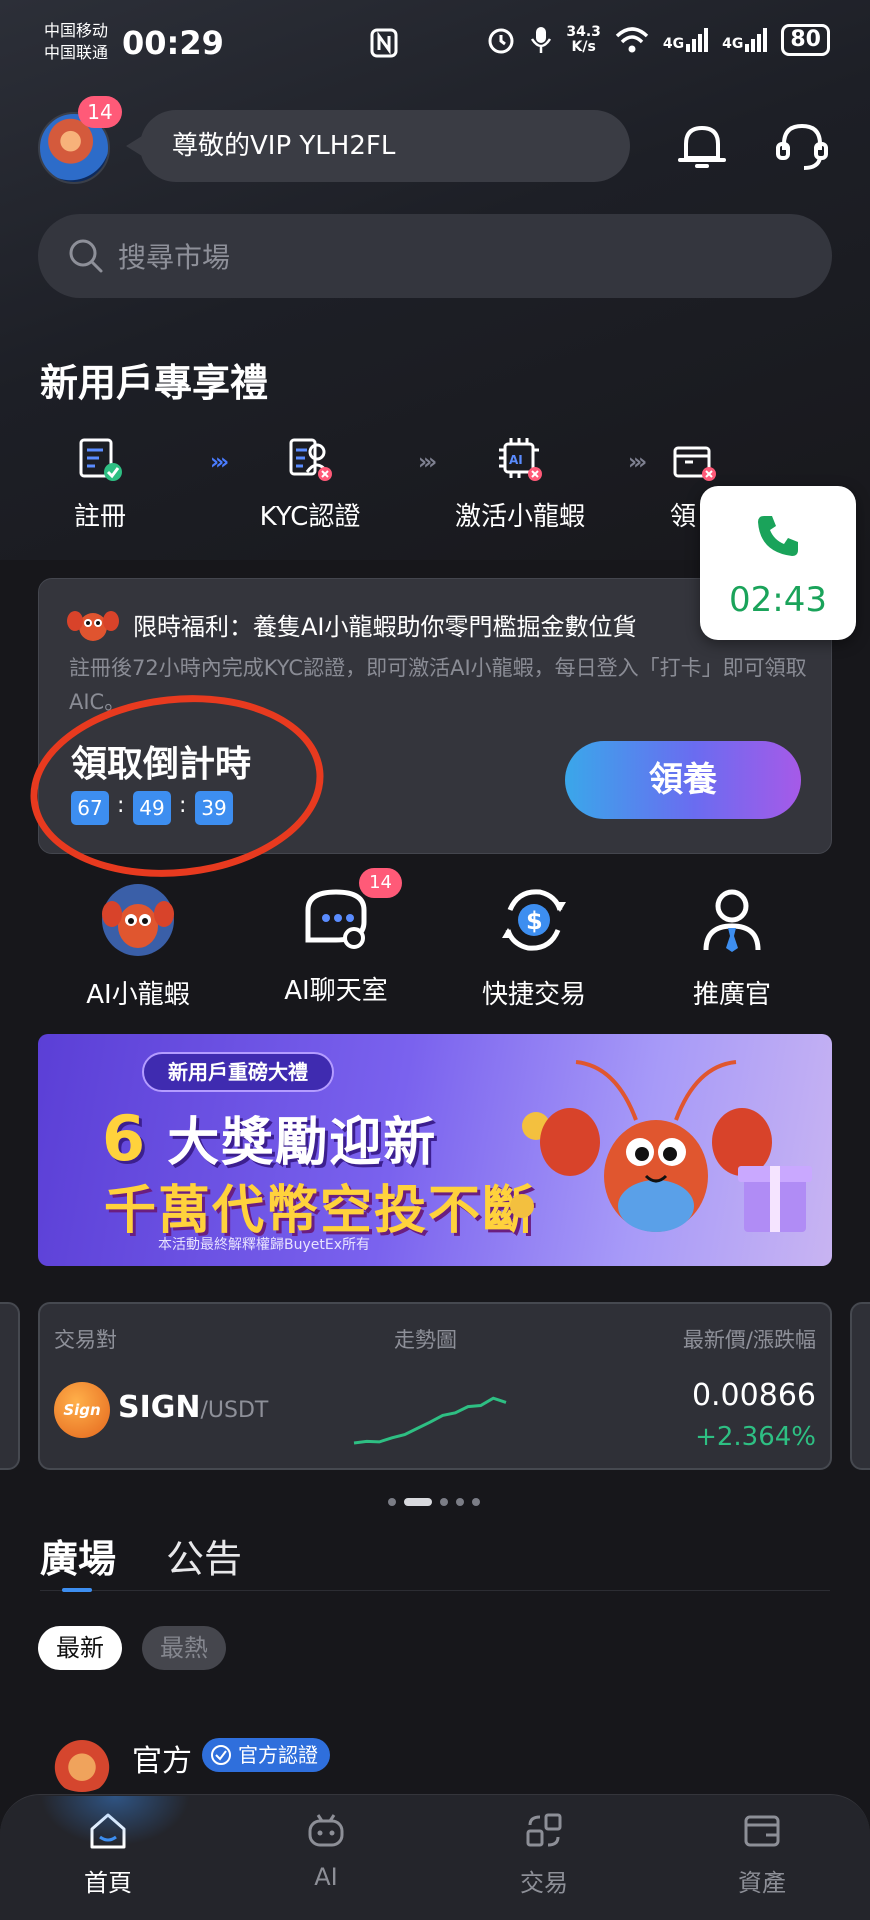 This screenshot has width=870, height=1920. I want to click on tab-announcement: 公告, so click(204, 1555).